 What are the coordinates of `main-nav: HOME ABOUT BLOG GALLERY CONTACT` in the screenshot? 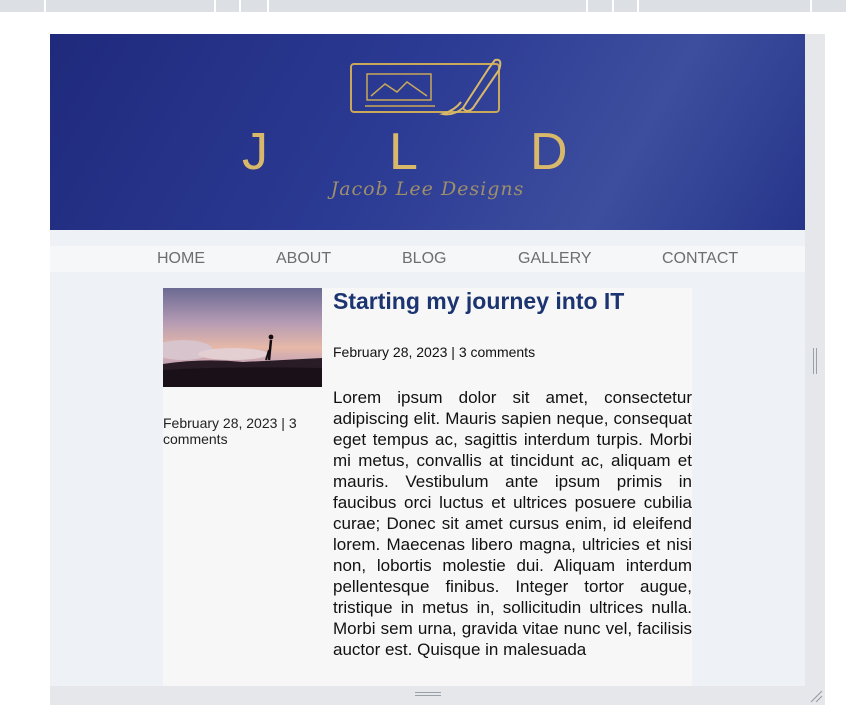 It's located at (427, 259).